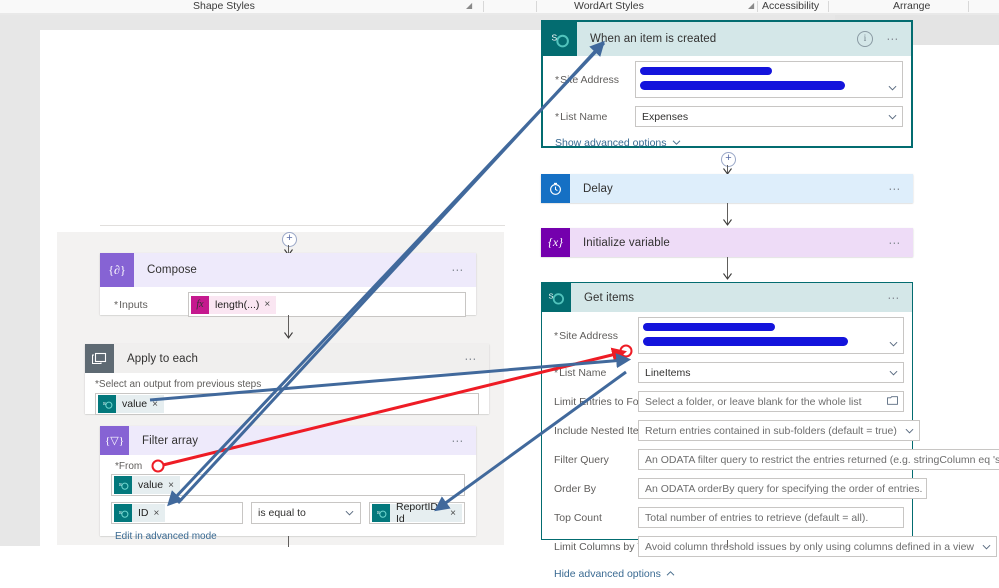 Image resolution: width=999 pixels, height=588 pixels. I want to click on initialize-variable-card: {x} Initialize variable ⋯, so click(727, 242).